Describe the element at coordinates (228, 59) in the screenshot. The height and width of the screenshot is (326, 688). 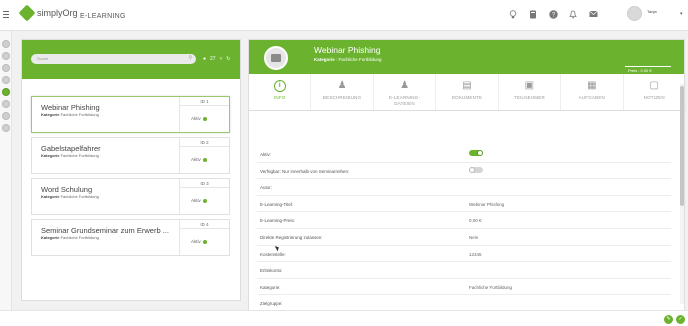
I see `refresh-icon: ↻` at that location.